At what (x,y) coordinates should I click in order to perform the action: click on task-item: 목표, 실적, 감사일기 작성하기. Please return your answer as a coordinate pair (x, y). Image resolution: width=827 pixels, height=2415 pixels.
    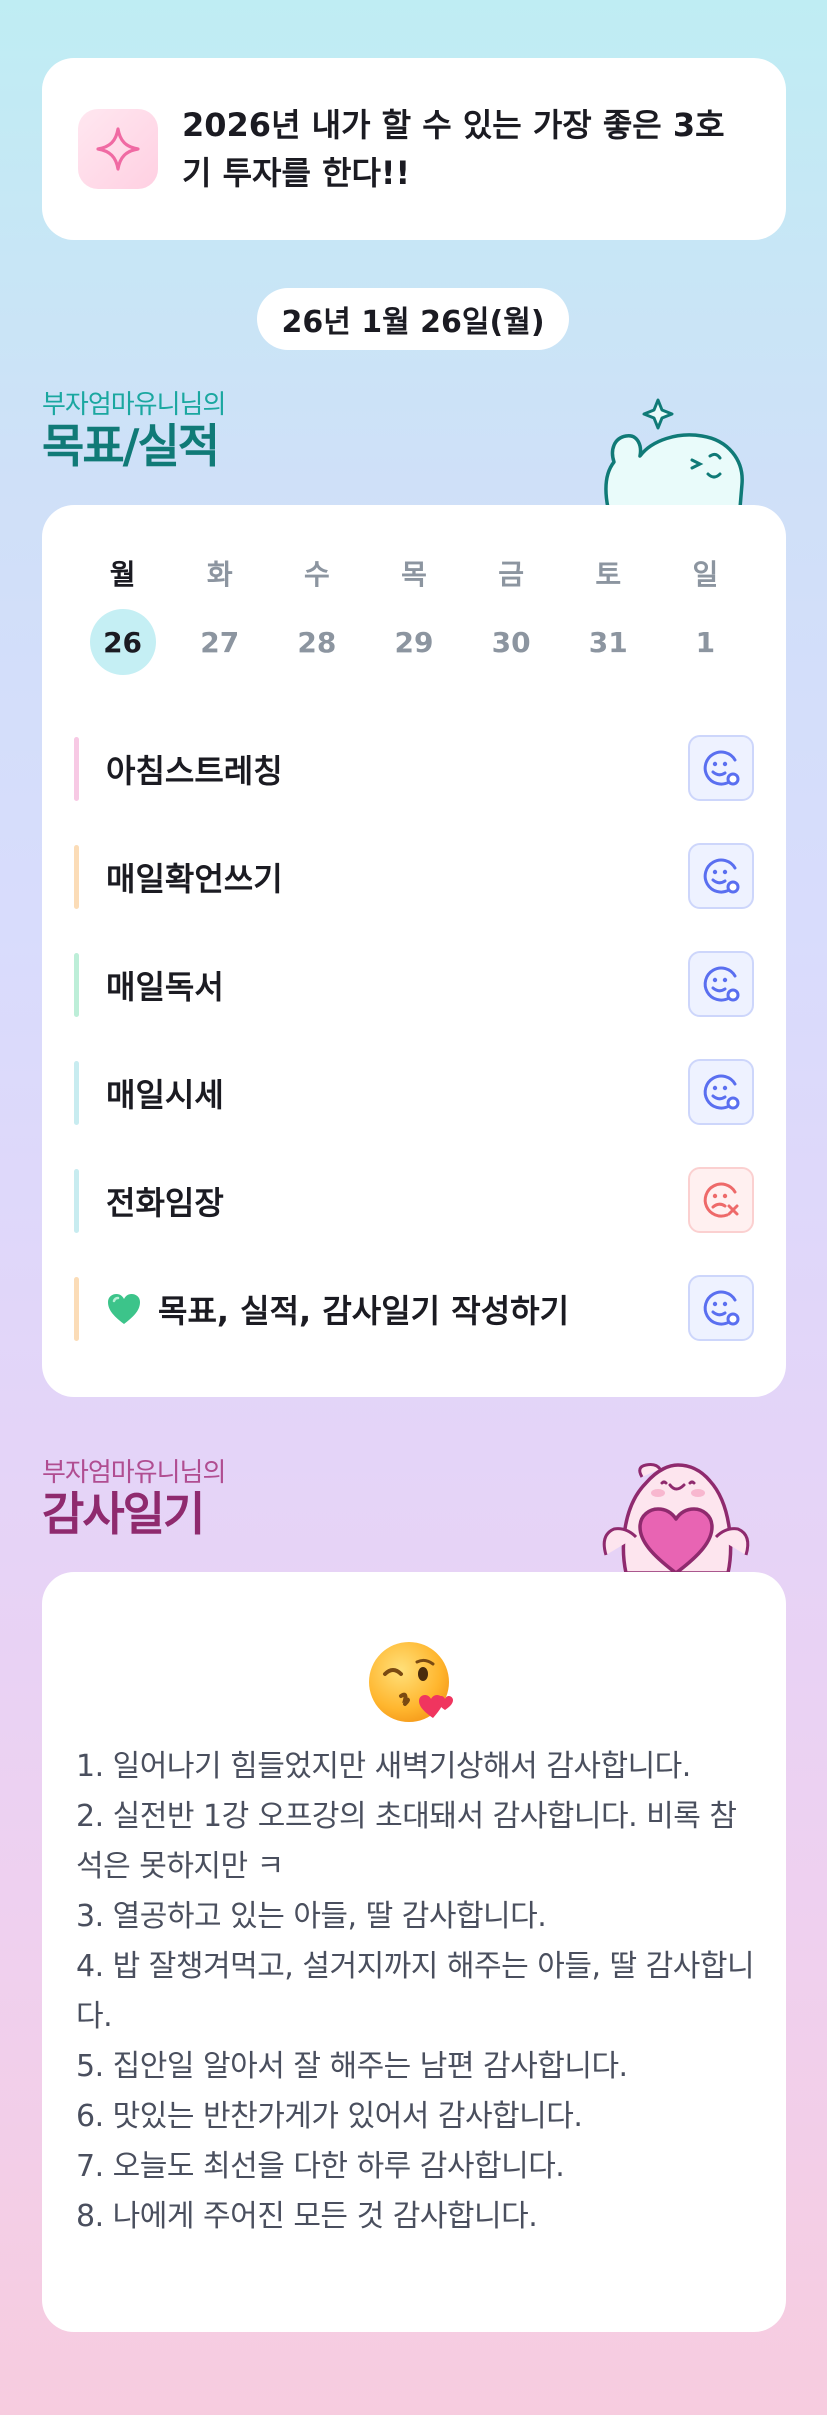
    Looking at the image, I should click on (414, 1309).